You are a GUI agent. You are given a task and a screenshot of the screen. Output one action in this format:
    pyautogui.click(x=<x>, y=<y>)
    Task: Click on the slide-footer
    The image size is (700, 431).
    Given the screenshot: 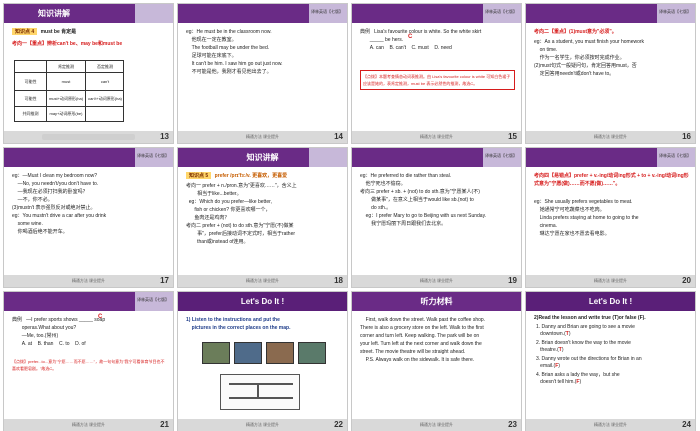 What is the action you would take?
    pyautogui.click(x=88, y=137)
    